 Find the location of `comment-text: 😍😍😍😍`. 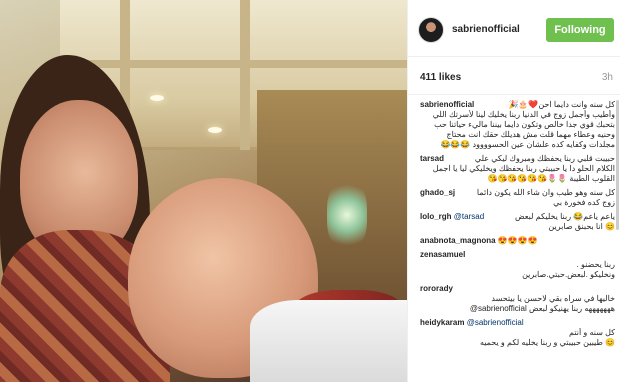

comment-text: 😍😍😍😍 is located at coordinates (517, 240).